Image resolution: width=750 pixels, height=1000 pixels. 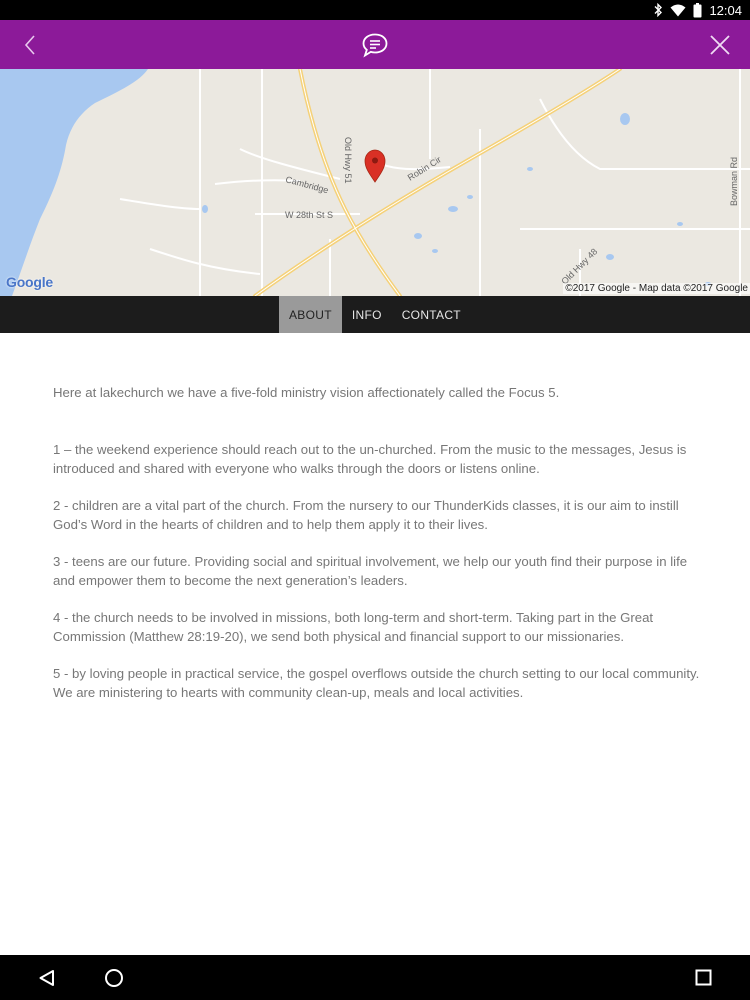 I want to click on app-bar, so click(x=375, y=44).